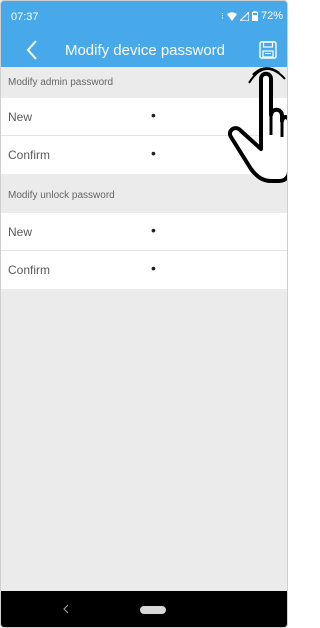 The image size is (320, 628). What do you see at coordinates (222, 15) in the screenshot?
I see `alarm-icon: ⁝` at bounding box center [222, 15].